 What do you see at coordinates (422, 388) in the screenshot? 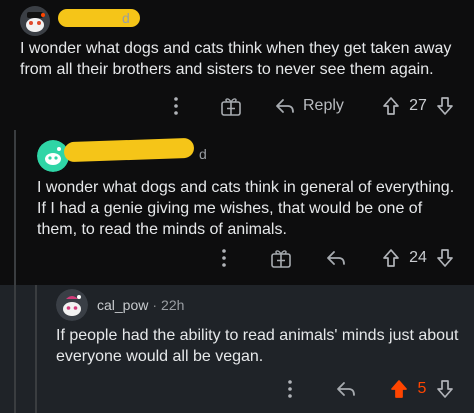
I see `vote-count: 5` at bounding box center [422, 388].